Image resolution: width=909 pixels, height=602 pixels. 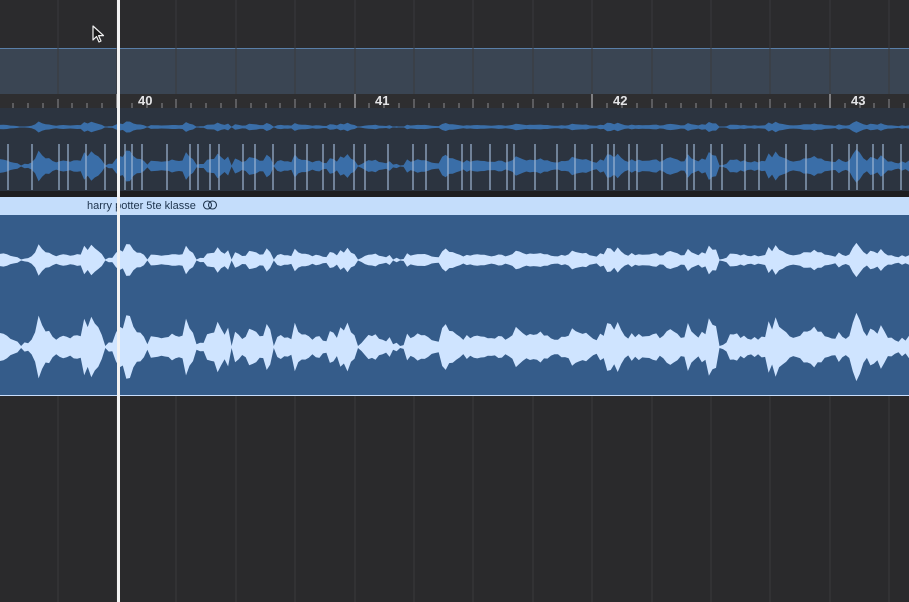 I want to click on overview-waveform, so click(x=454, y=155).